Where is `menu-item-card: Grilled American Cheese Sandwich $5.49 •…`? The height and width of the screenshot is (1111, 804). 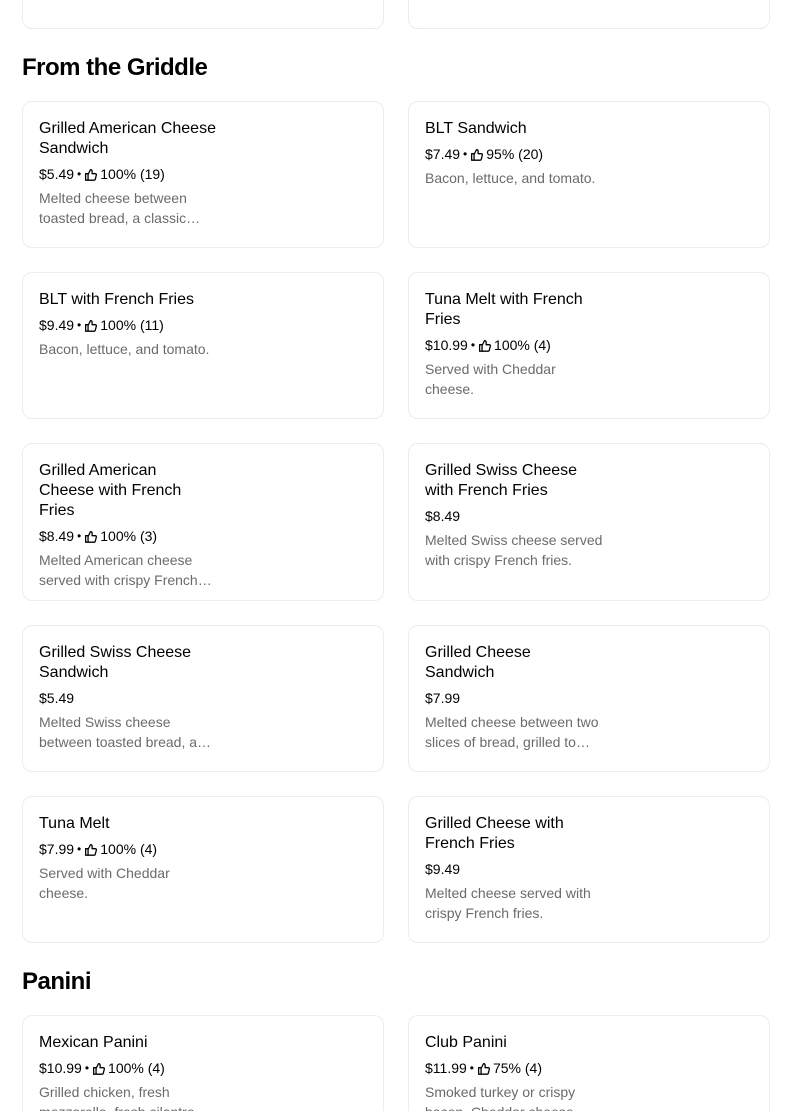 menu-item-card: Grilled American Cheese Sandwich $5.49 •… is located at coordinates (203, 174).